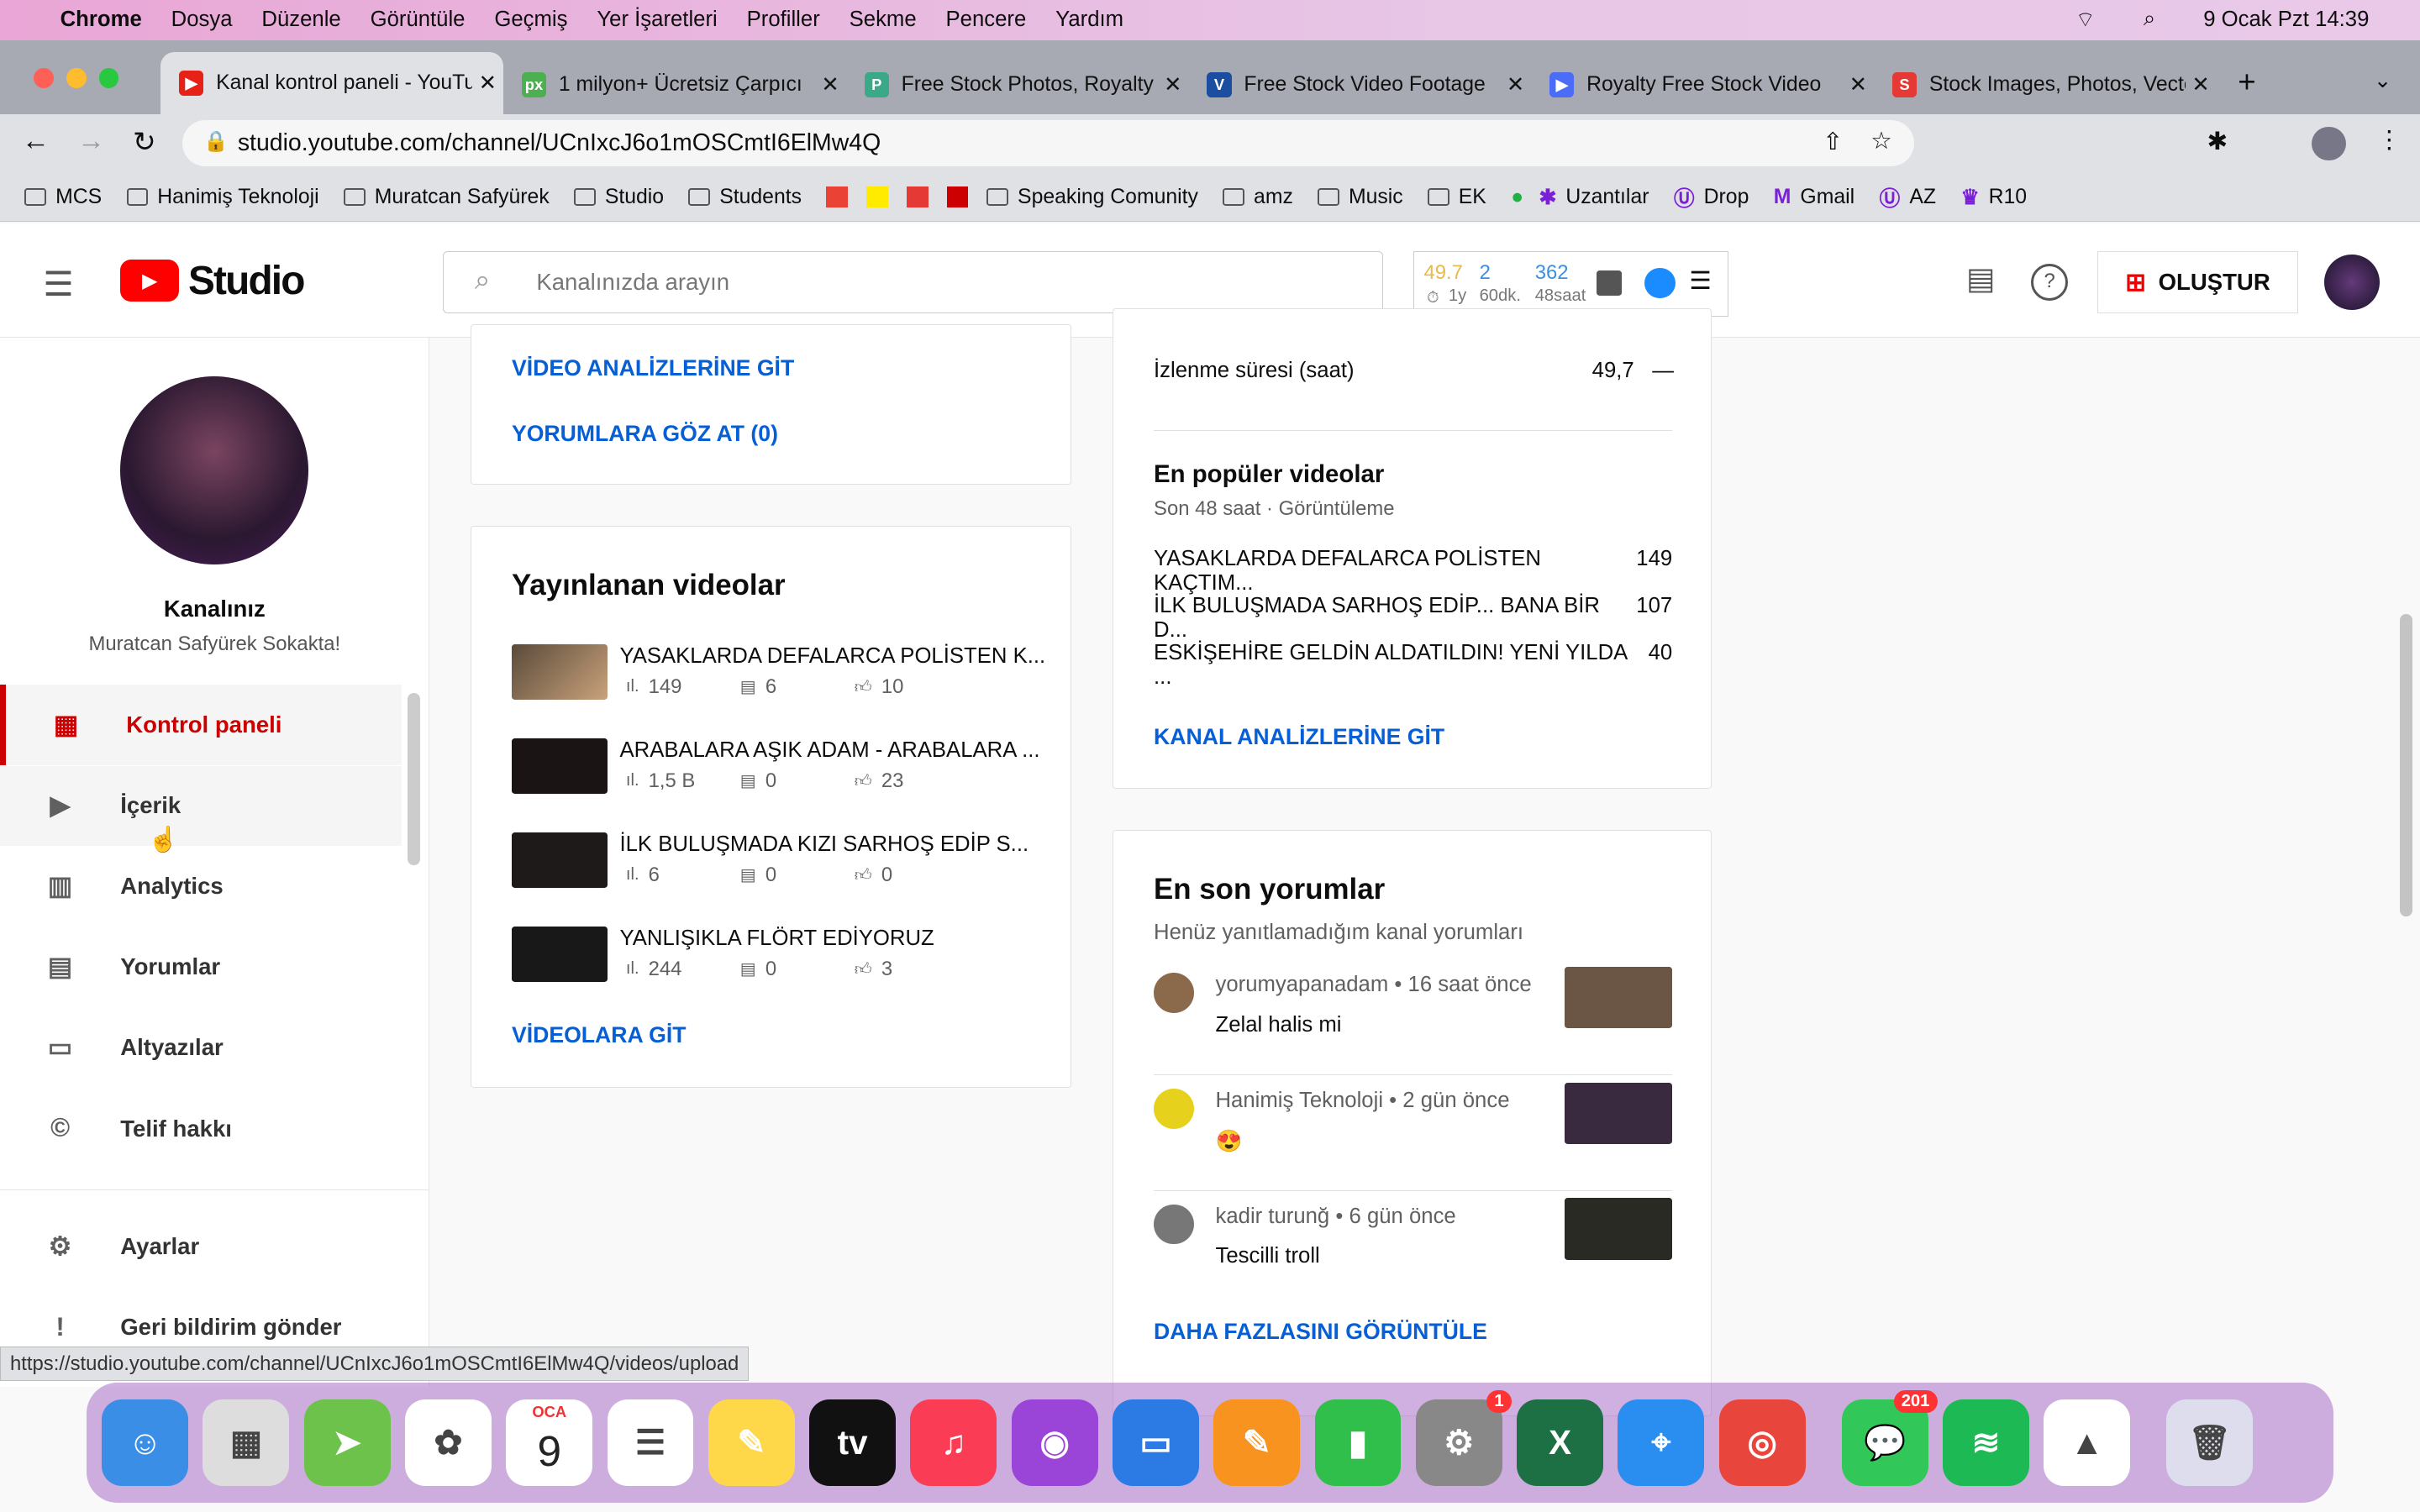  Describe the element at coordinates (619, 197) in the screenshot. I see `bookmark-item: Studio` at that location.